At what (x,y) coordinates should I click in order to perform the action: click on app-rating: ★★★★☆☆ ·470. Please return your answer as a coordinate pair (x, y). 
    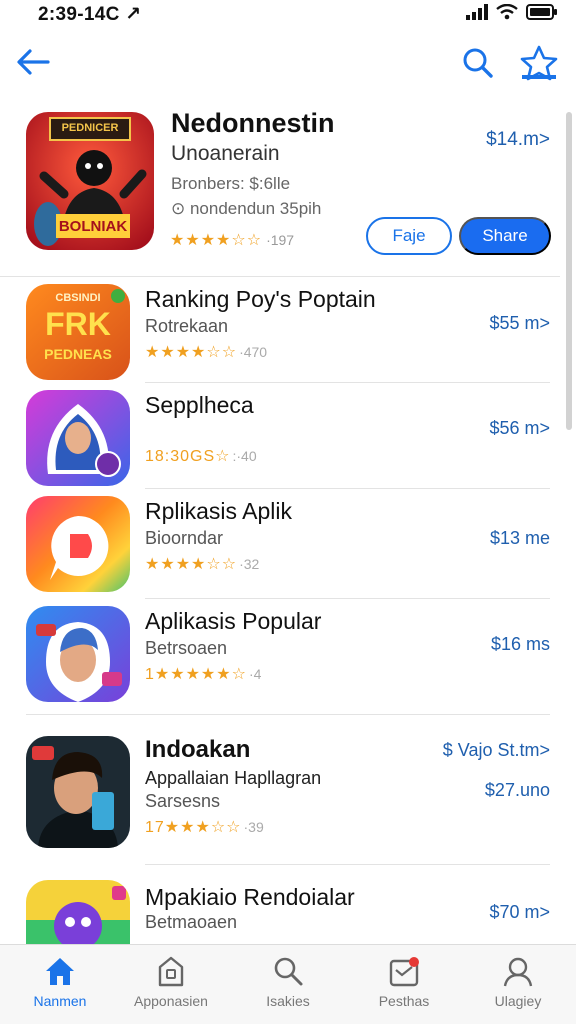
    Looking at the image, I should click on (206, 352).